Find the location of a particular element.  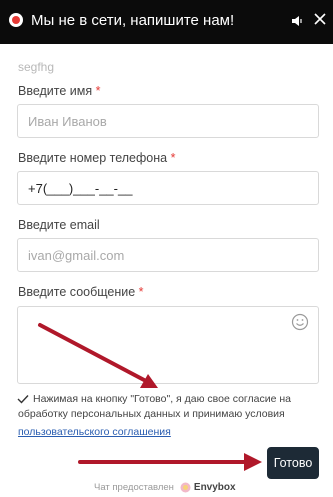

envybox-logo-icon is located at coordinates (185, 487).